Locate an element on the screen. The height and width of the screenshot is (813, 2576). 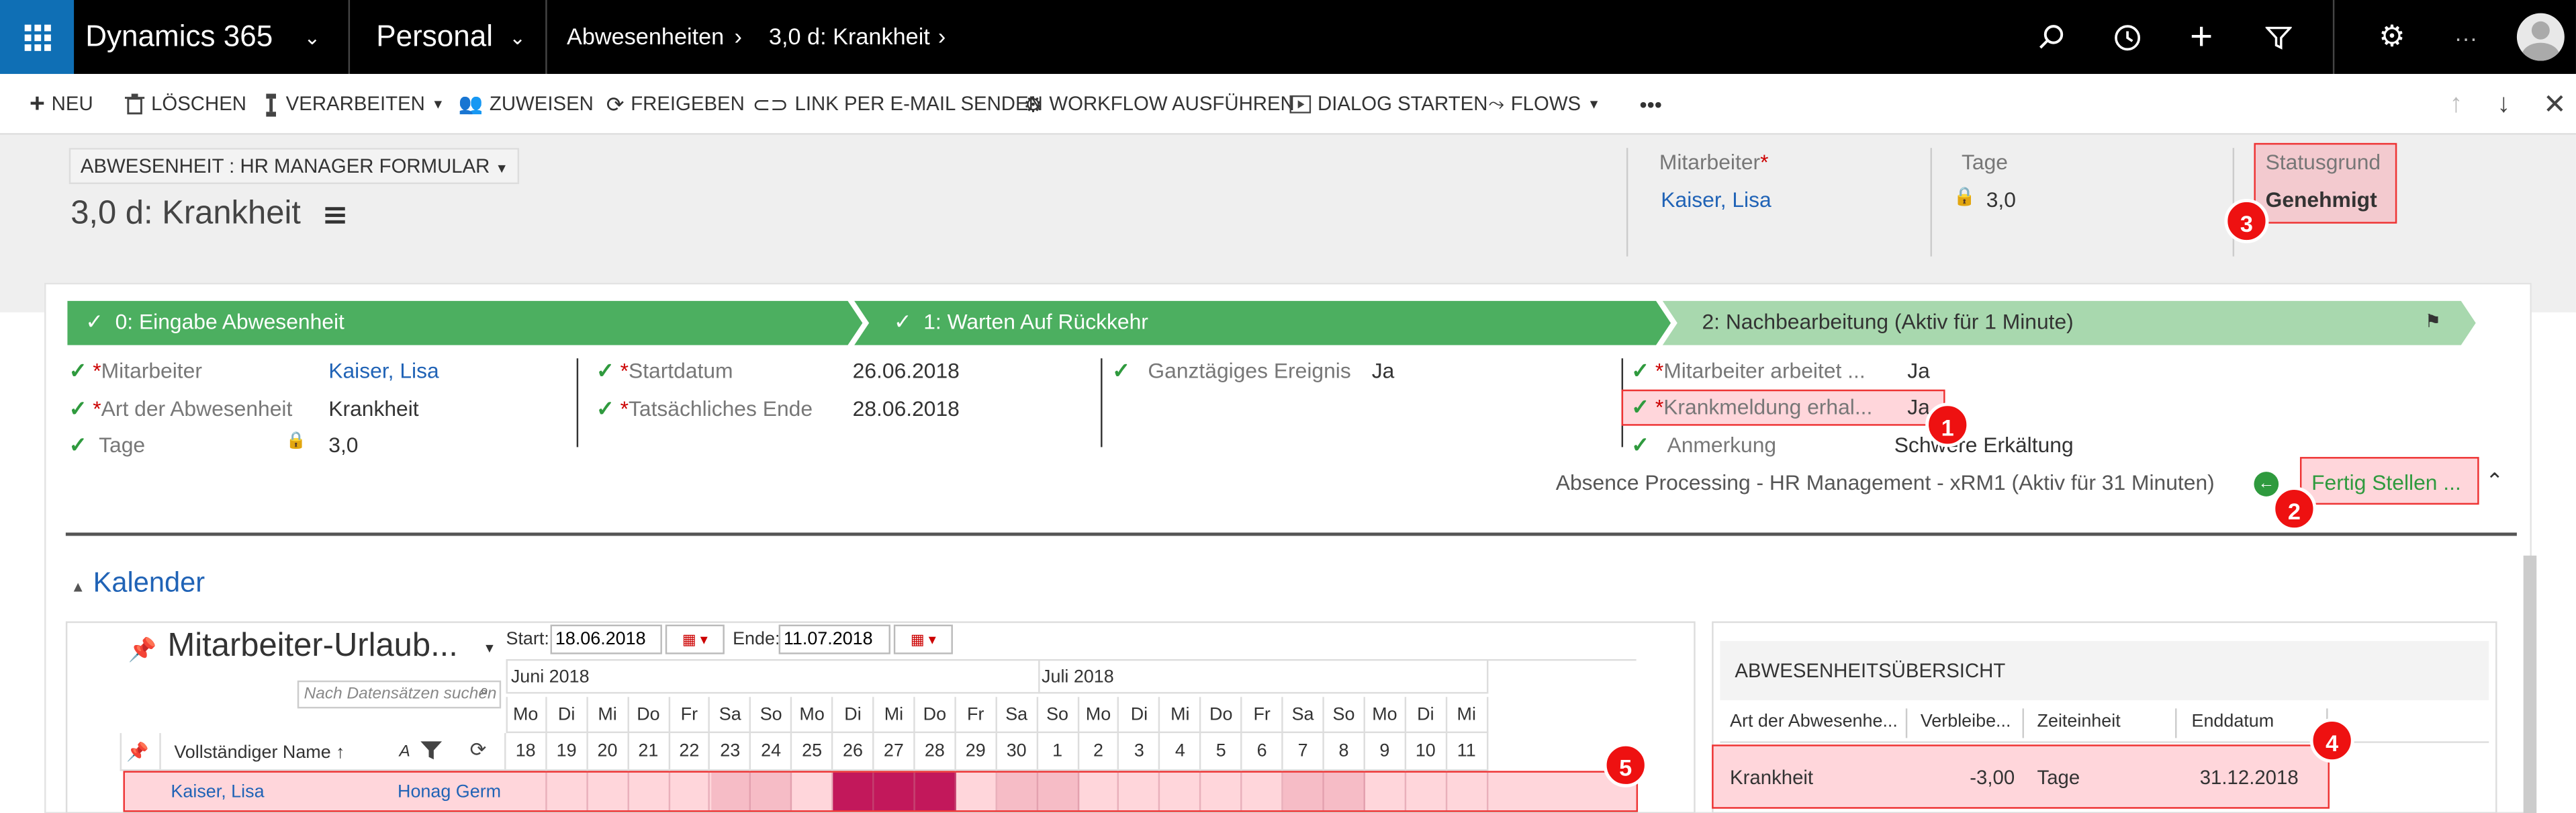
stage-3-active: 2: Nachbearbeitung (Aktiv für 1 Minute) is located at coordinates (1887, 322).